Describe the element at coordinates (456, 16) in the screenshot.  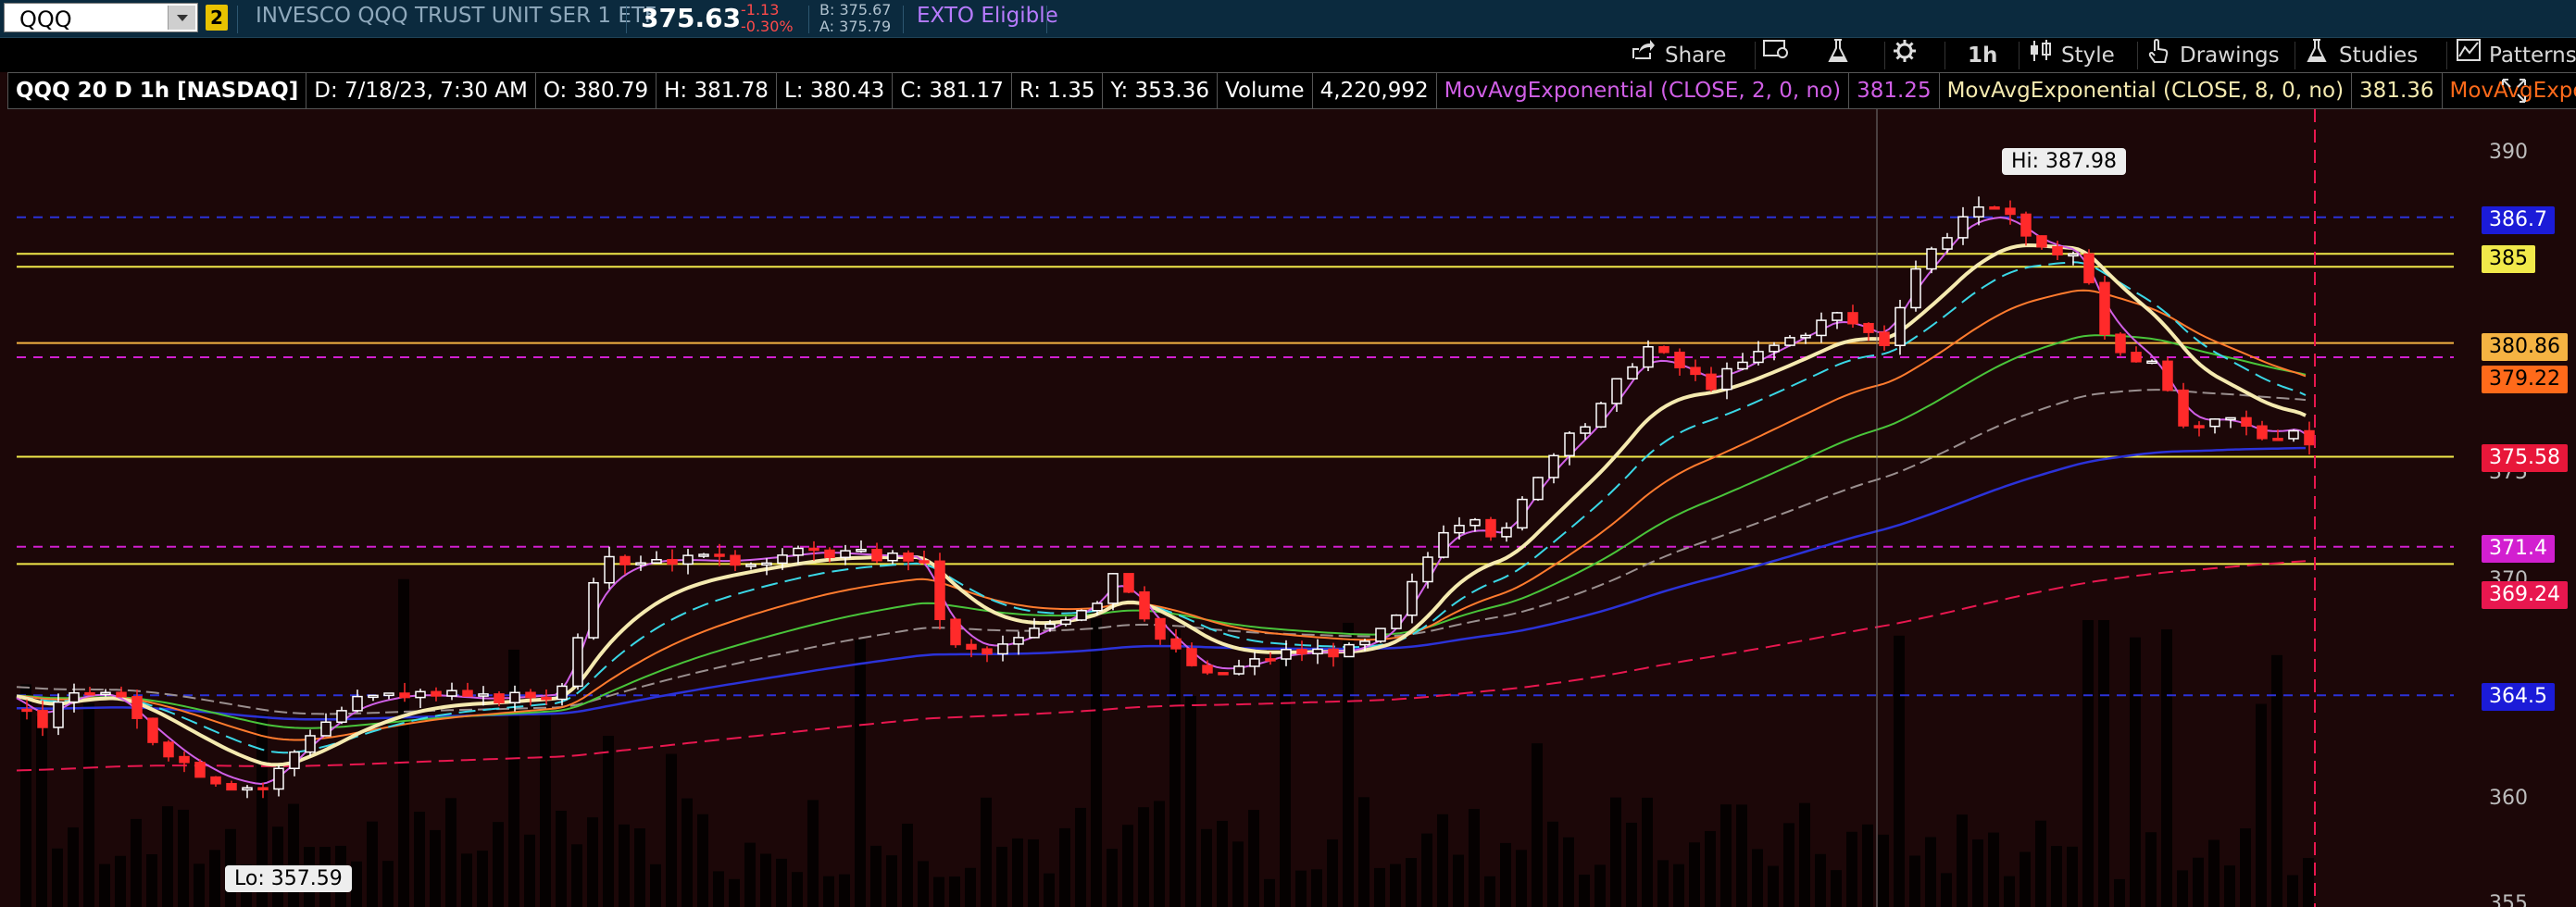
I see `symbol-description: INVESCO QQQ TRUST UNIT SER 1 ETF` at that location.